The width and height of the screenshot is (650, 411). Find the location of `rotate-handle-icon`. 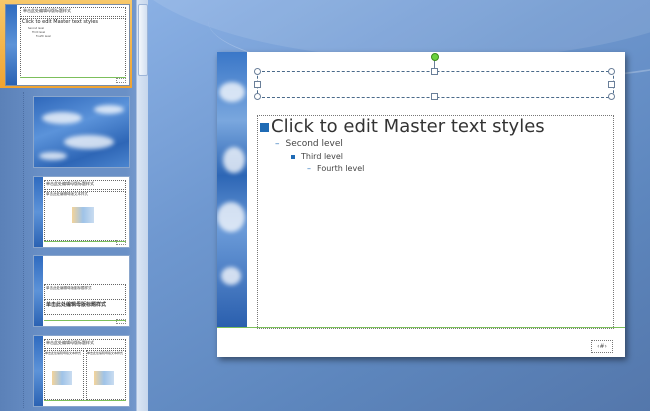

rotate-handle-icon is located at coordinates (435, 57).